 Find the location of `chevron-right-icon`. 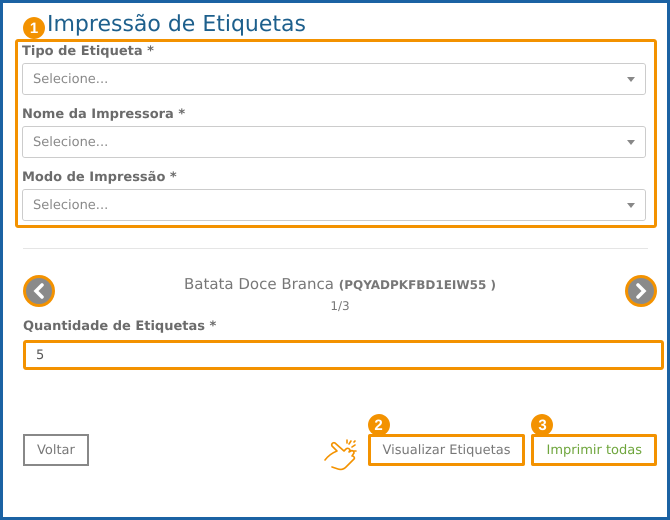

chevron-right-icon is located at coordinates (641, 291).